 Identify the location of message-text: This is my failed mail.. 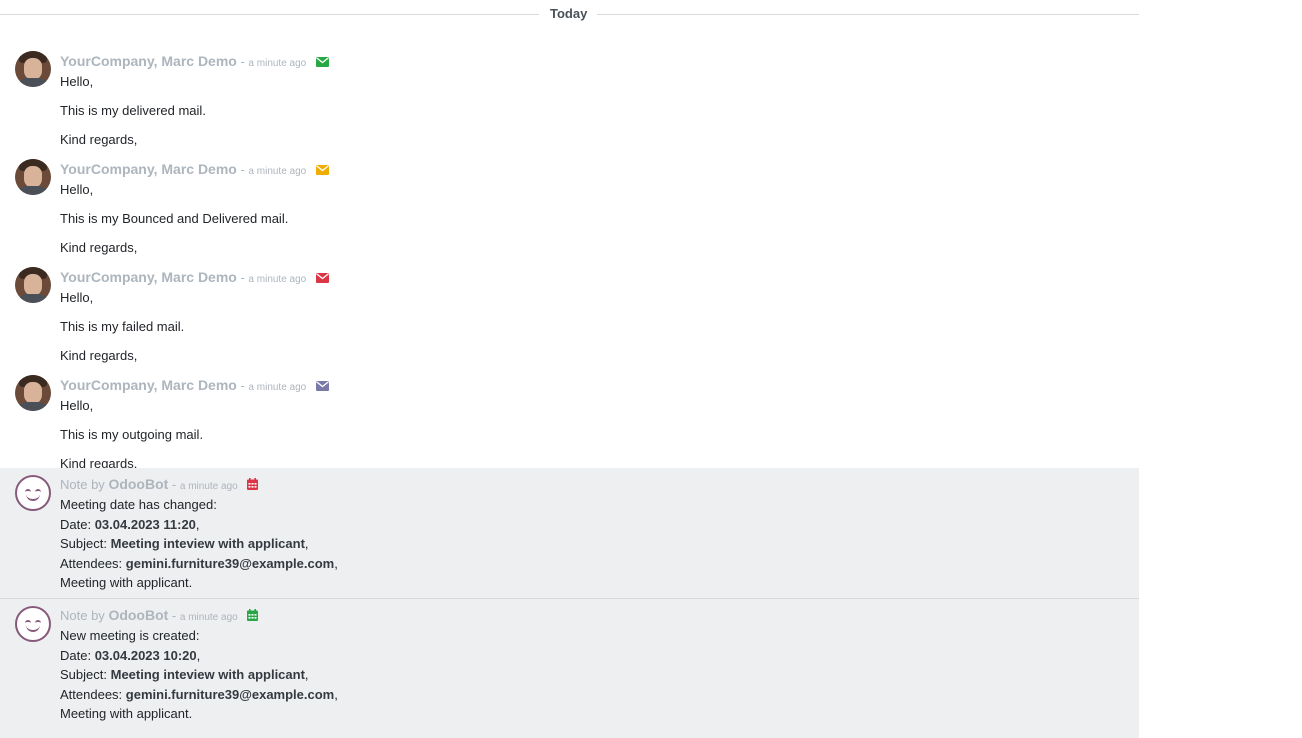
(122, 326).